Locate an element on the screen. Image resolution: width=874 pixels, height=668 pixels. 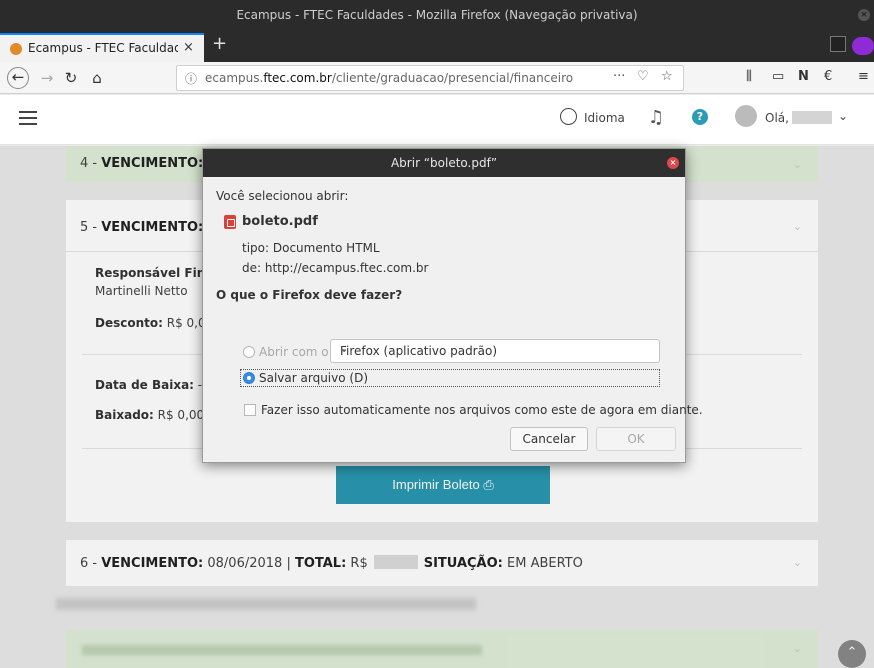
dialog-title: Abrir “boleto.pdf” is located at coordinates (444, 163).